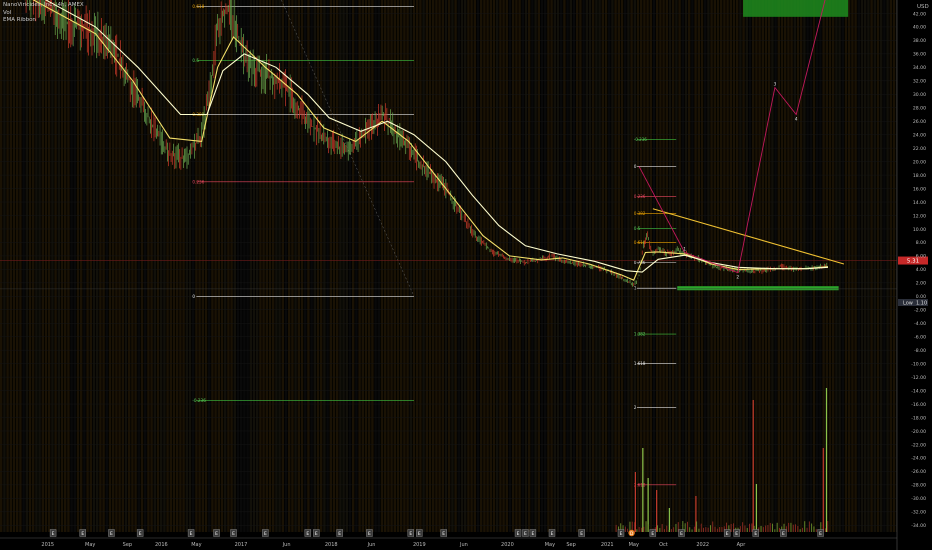  I want to click on x-tick-label: 2021, so click(607, 545).